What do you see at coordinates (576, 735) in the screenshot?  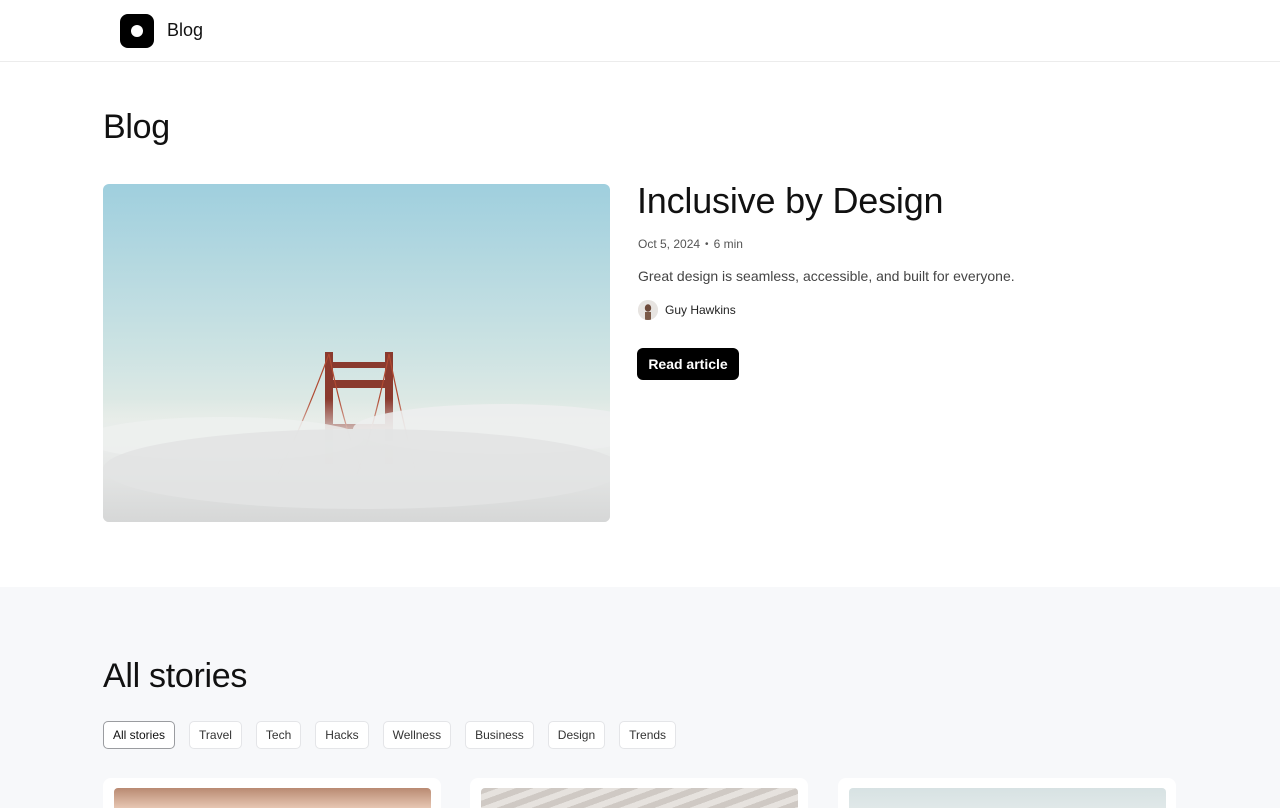 I see `filter-design: Design` at bounding box center [576, 735].